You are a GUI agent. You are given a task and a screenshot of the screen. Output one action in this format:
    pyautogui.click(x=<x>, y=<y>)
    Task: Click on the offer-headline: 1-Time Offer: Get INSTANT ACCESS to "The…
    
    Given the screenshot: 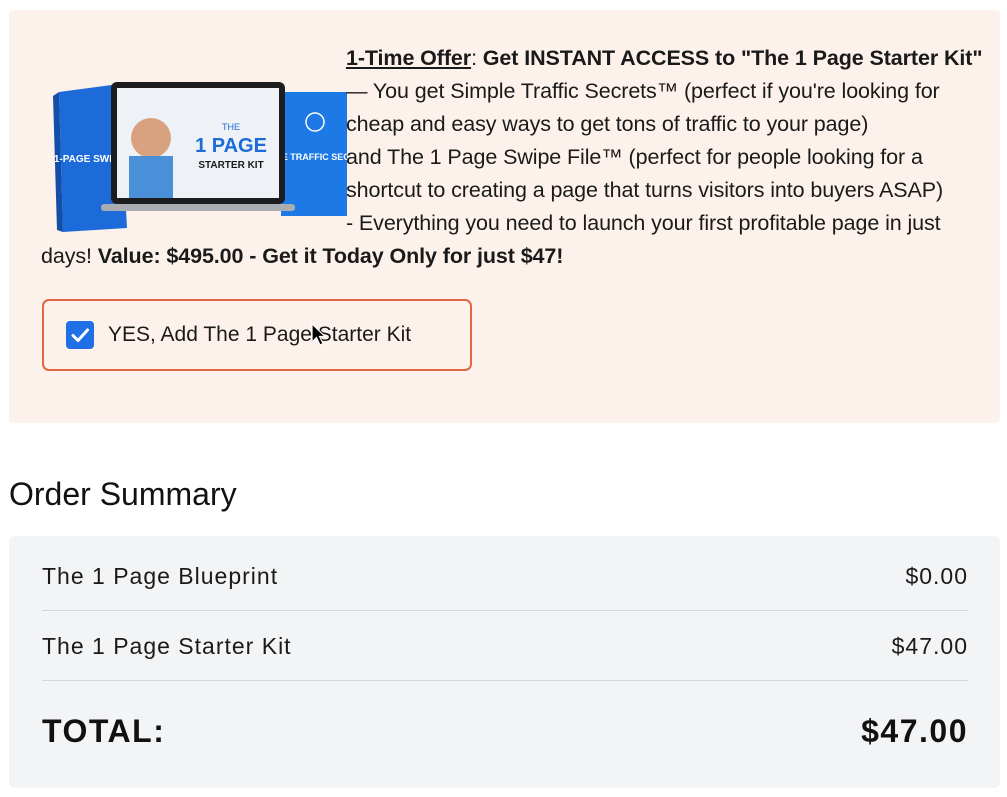 What is the action you would take?
    pyautogui.click(x=521, y=58)
    